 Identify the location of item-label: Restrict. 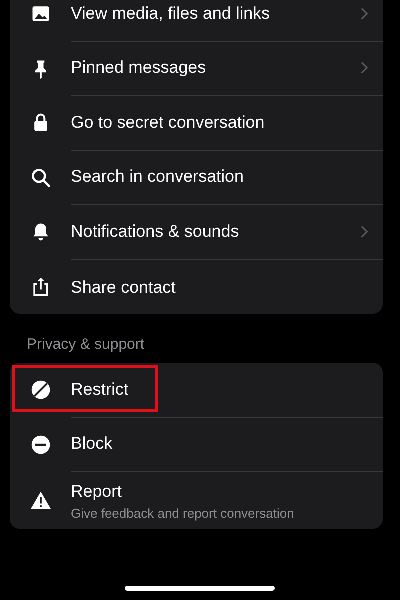
(100, 390).